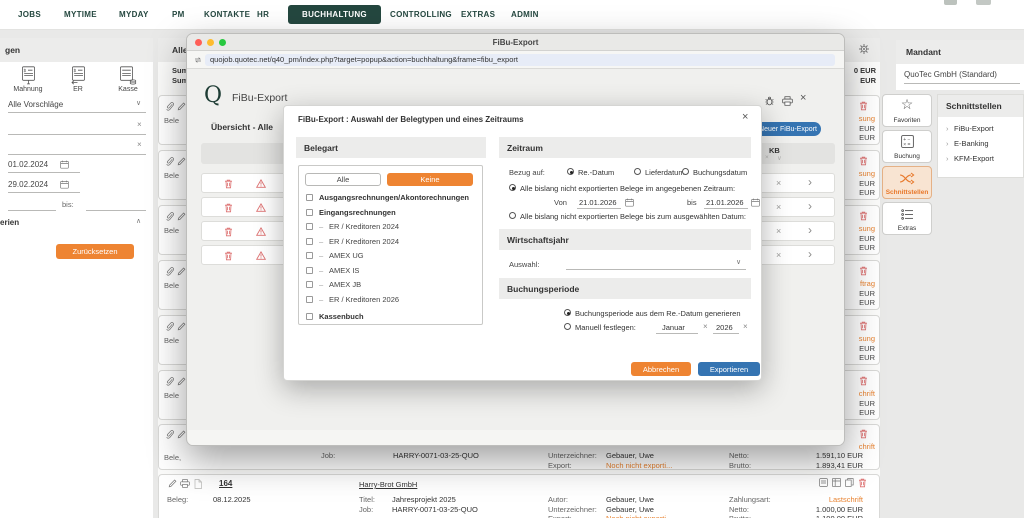 The width and height of the screenshot is (1024, 518). Describe the element at coordinates (29, 14) in the screenshot. I see `nav-jobs: JOBS` at that location.